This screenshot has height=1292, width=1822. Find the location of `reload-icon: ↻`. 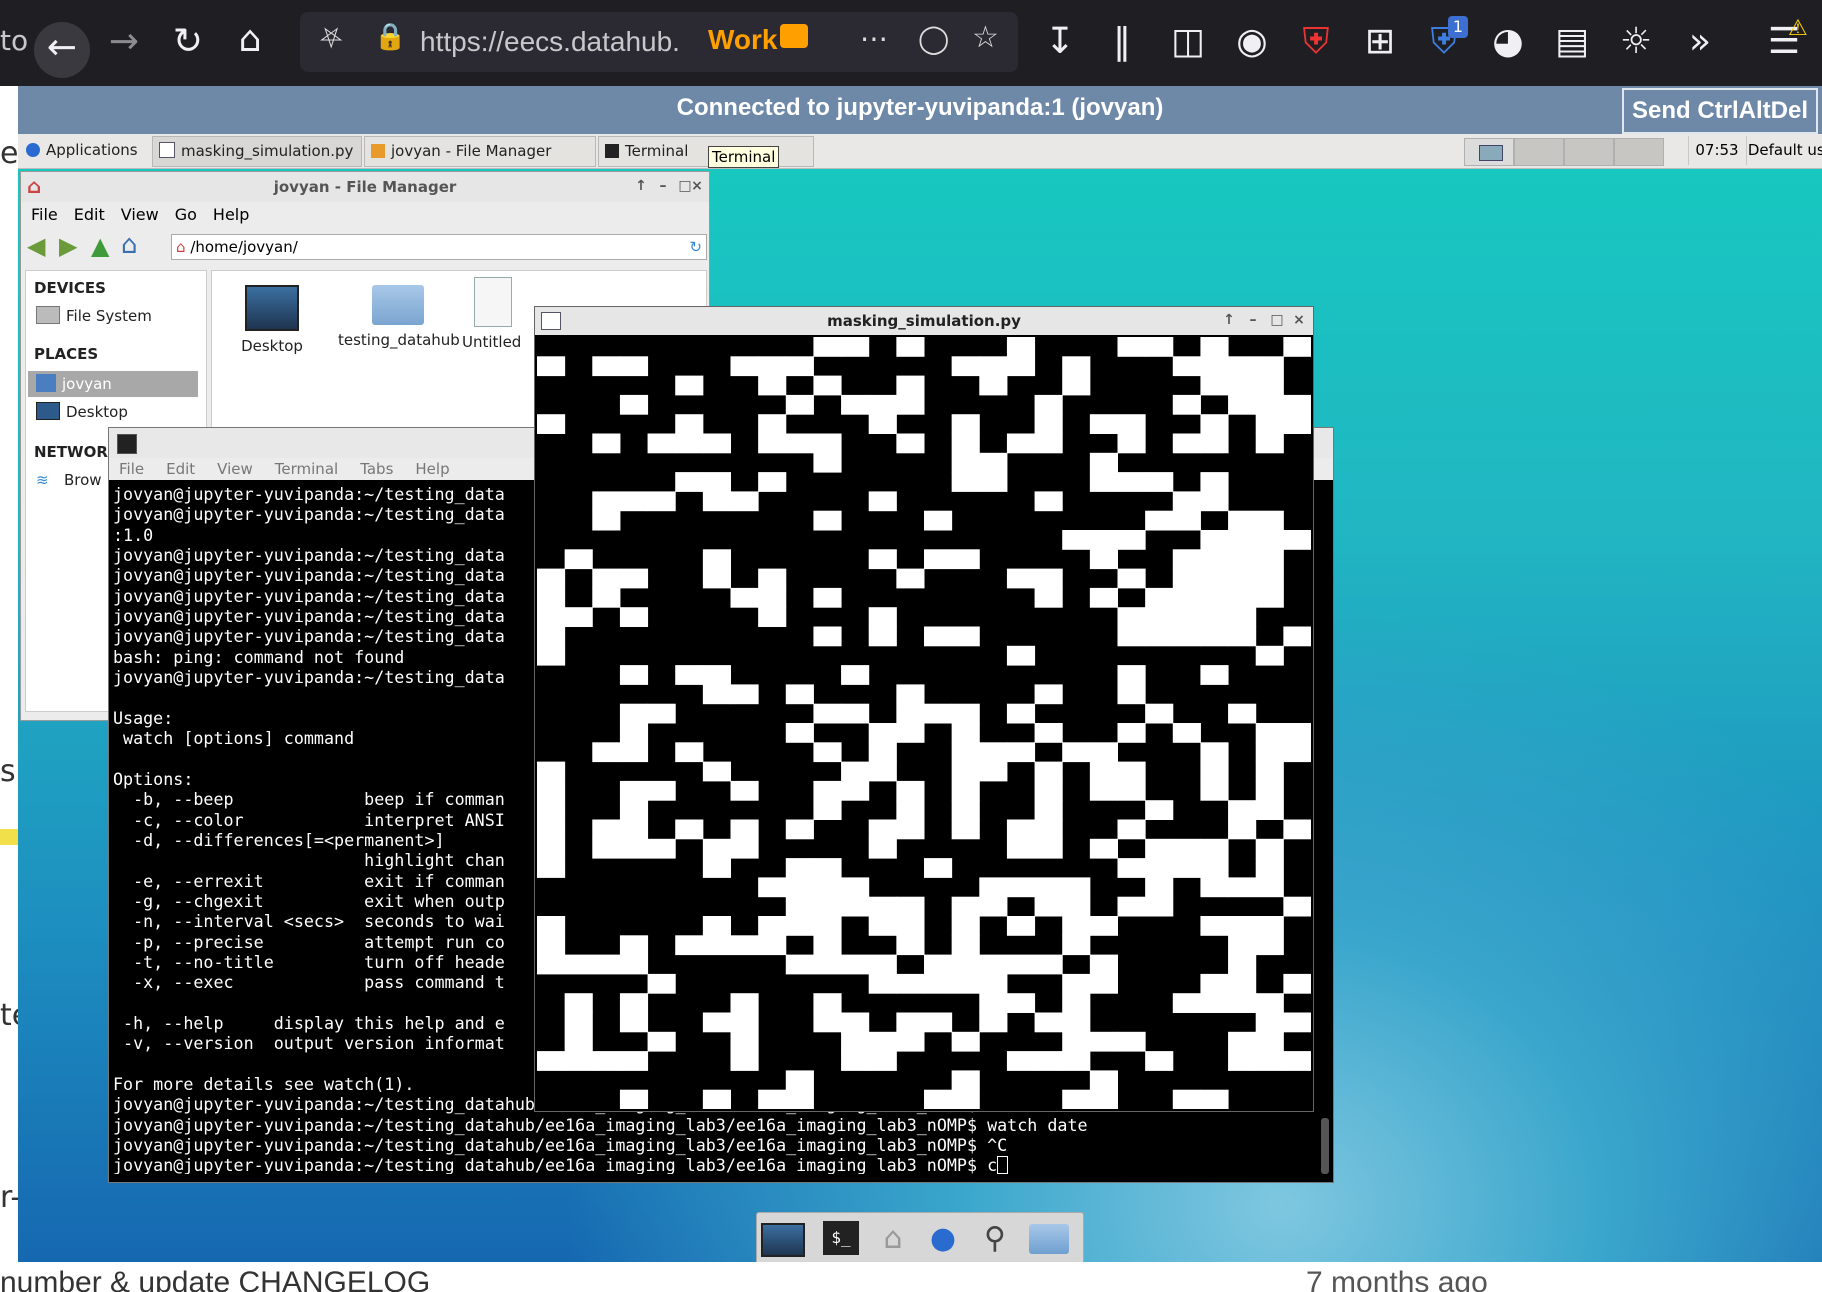

reload-icon: ↻ is located at coordinates (188, 42).